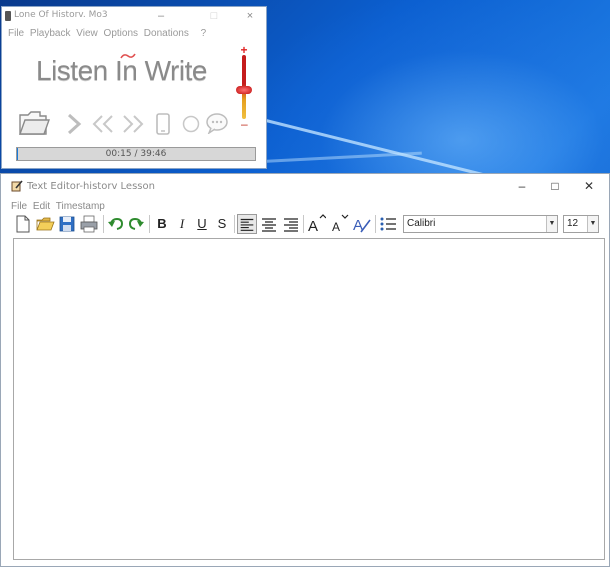 The width and height of the screenshot is (610, 567). I want to click on volume-knob, so click(244, 90).